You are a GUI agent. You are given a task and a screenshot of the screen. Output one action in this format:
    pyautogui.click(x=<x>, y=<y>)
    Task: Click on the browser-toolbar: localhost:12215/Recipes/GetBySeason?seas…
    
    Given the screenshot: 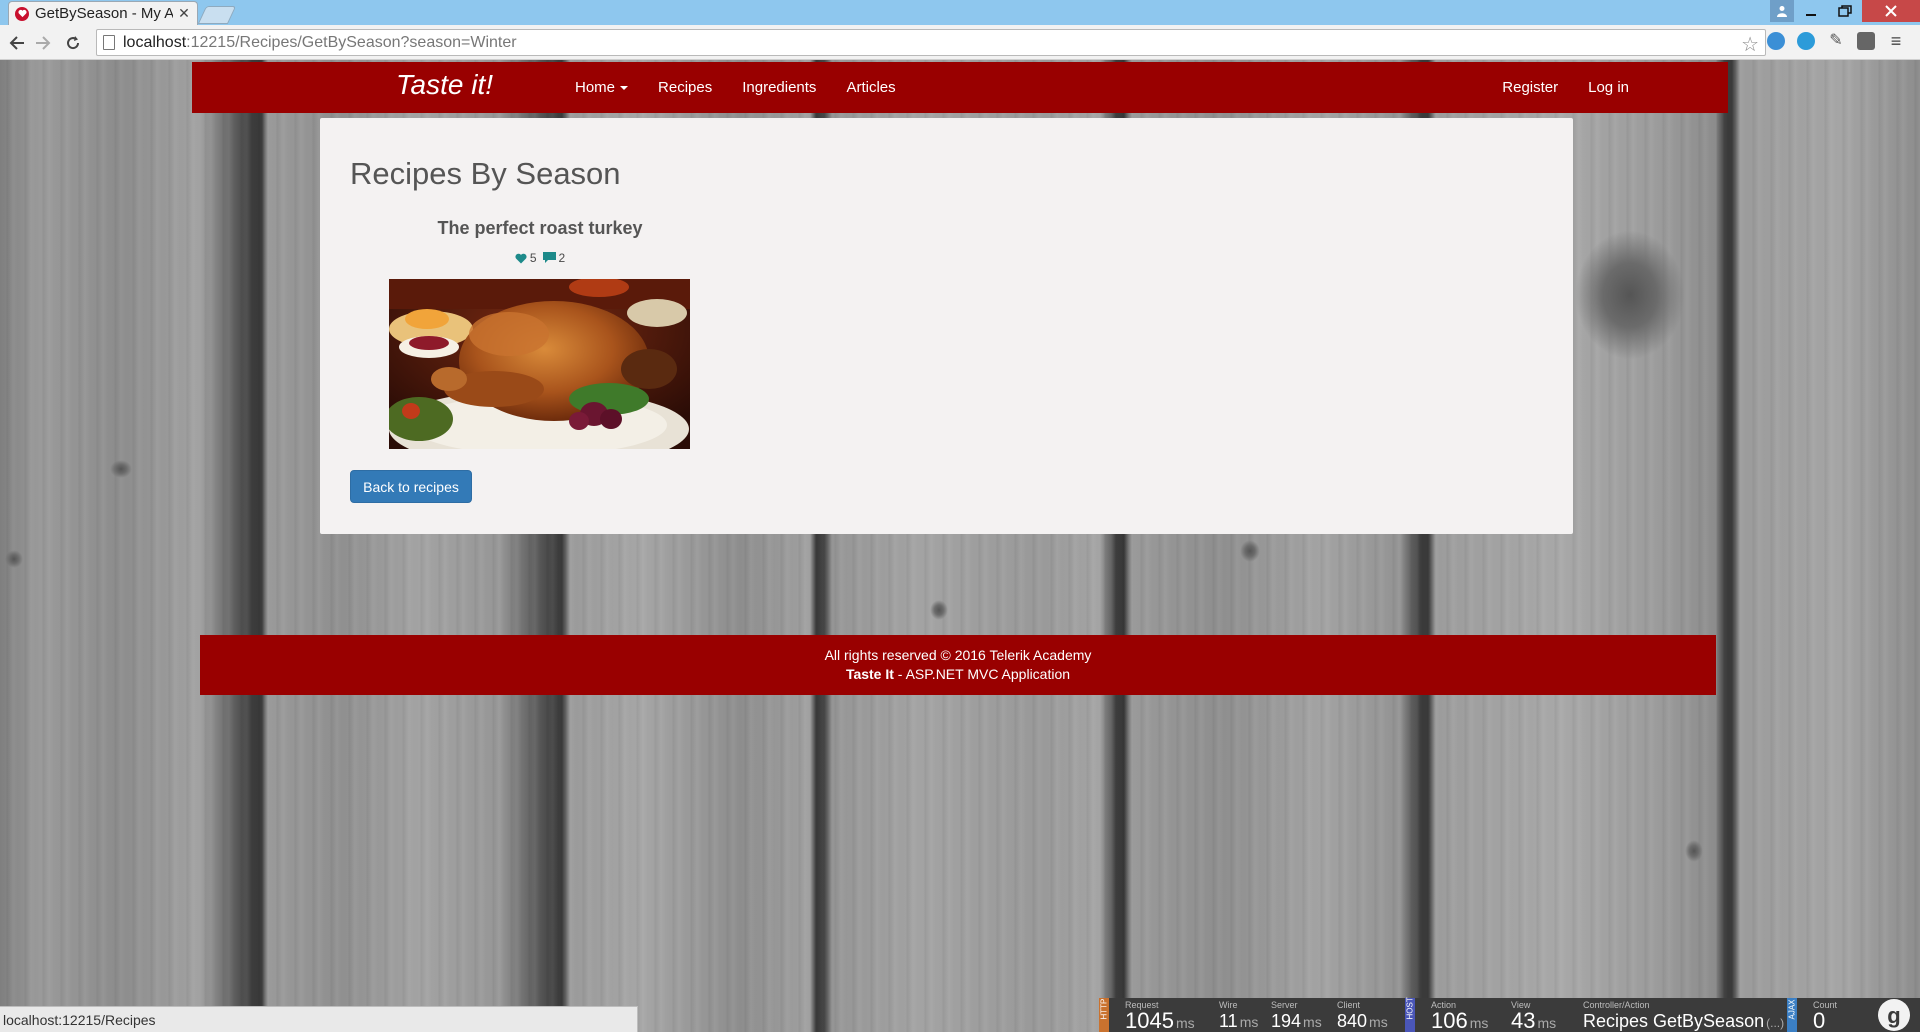 What is the action you would take?
    pyautogui.click(x=960, y=42)
    